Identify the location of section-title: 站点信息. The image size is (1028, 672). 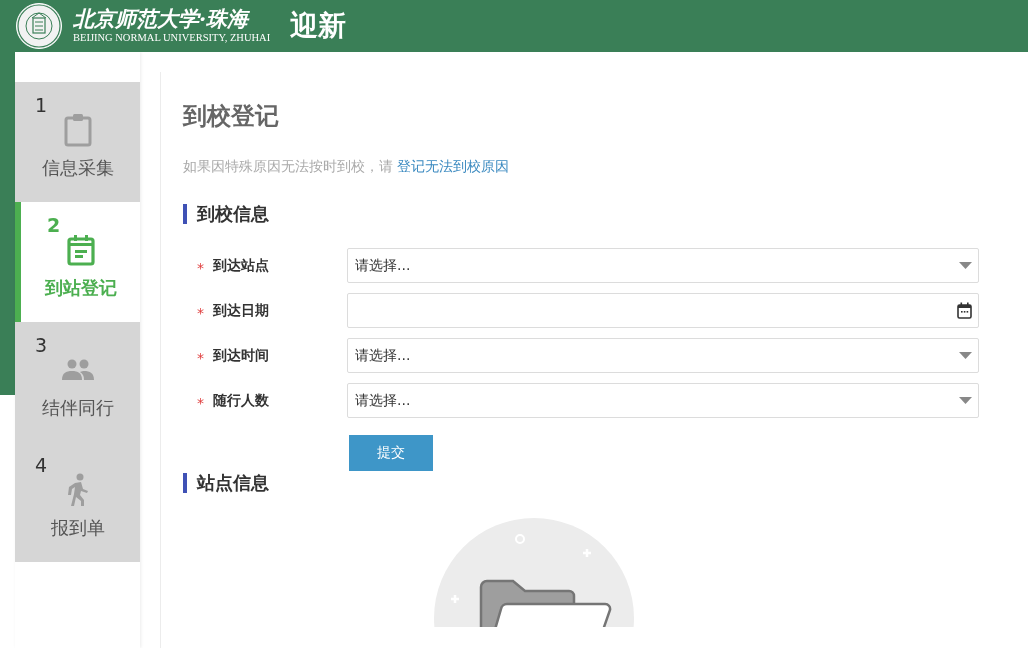
(233, 483).